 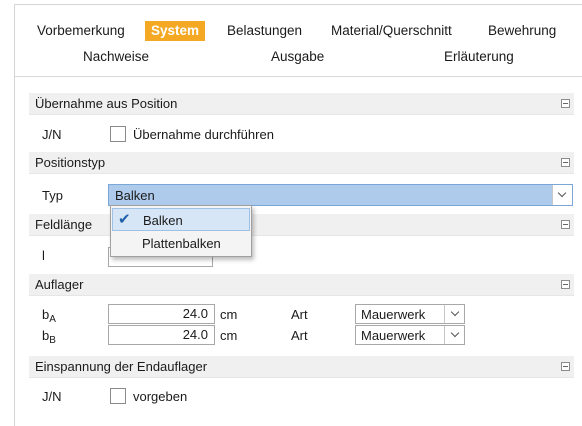 What do you see at coordinates (391, 31) in the screenshot?
I see `tab-material-querschnitt: Material/Querschnitt` at bounding box center [391, 31].